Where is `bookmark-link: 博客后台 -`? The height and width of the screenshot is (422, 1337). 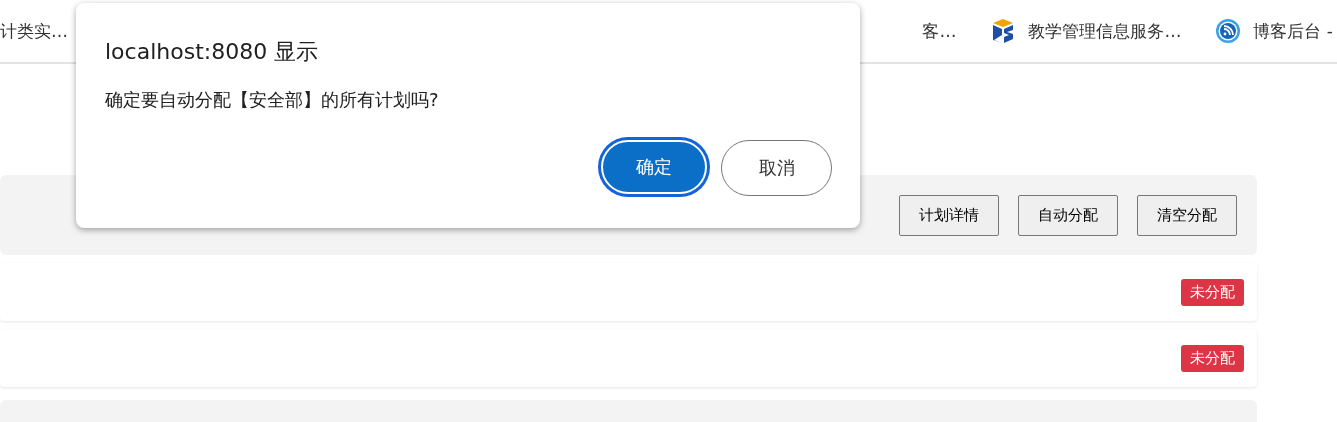
bookmark-link: 博客后台 - is located at coordinates (1293, 31).